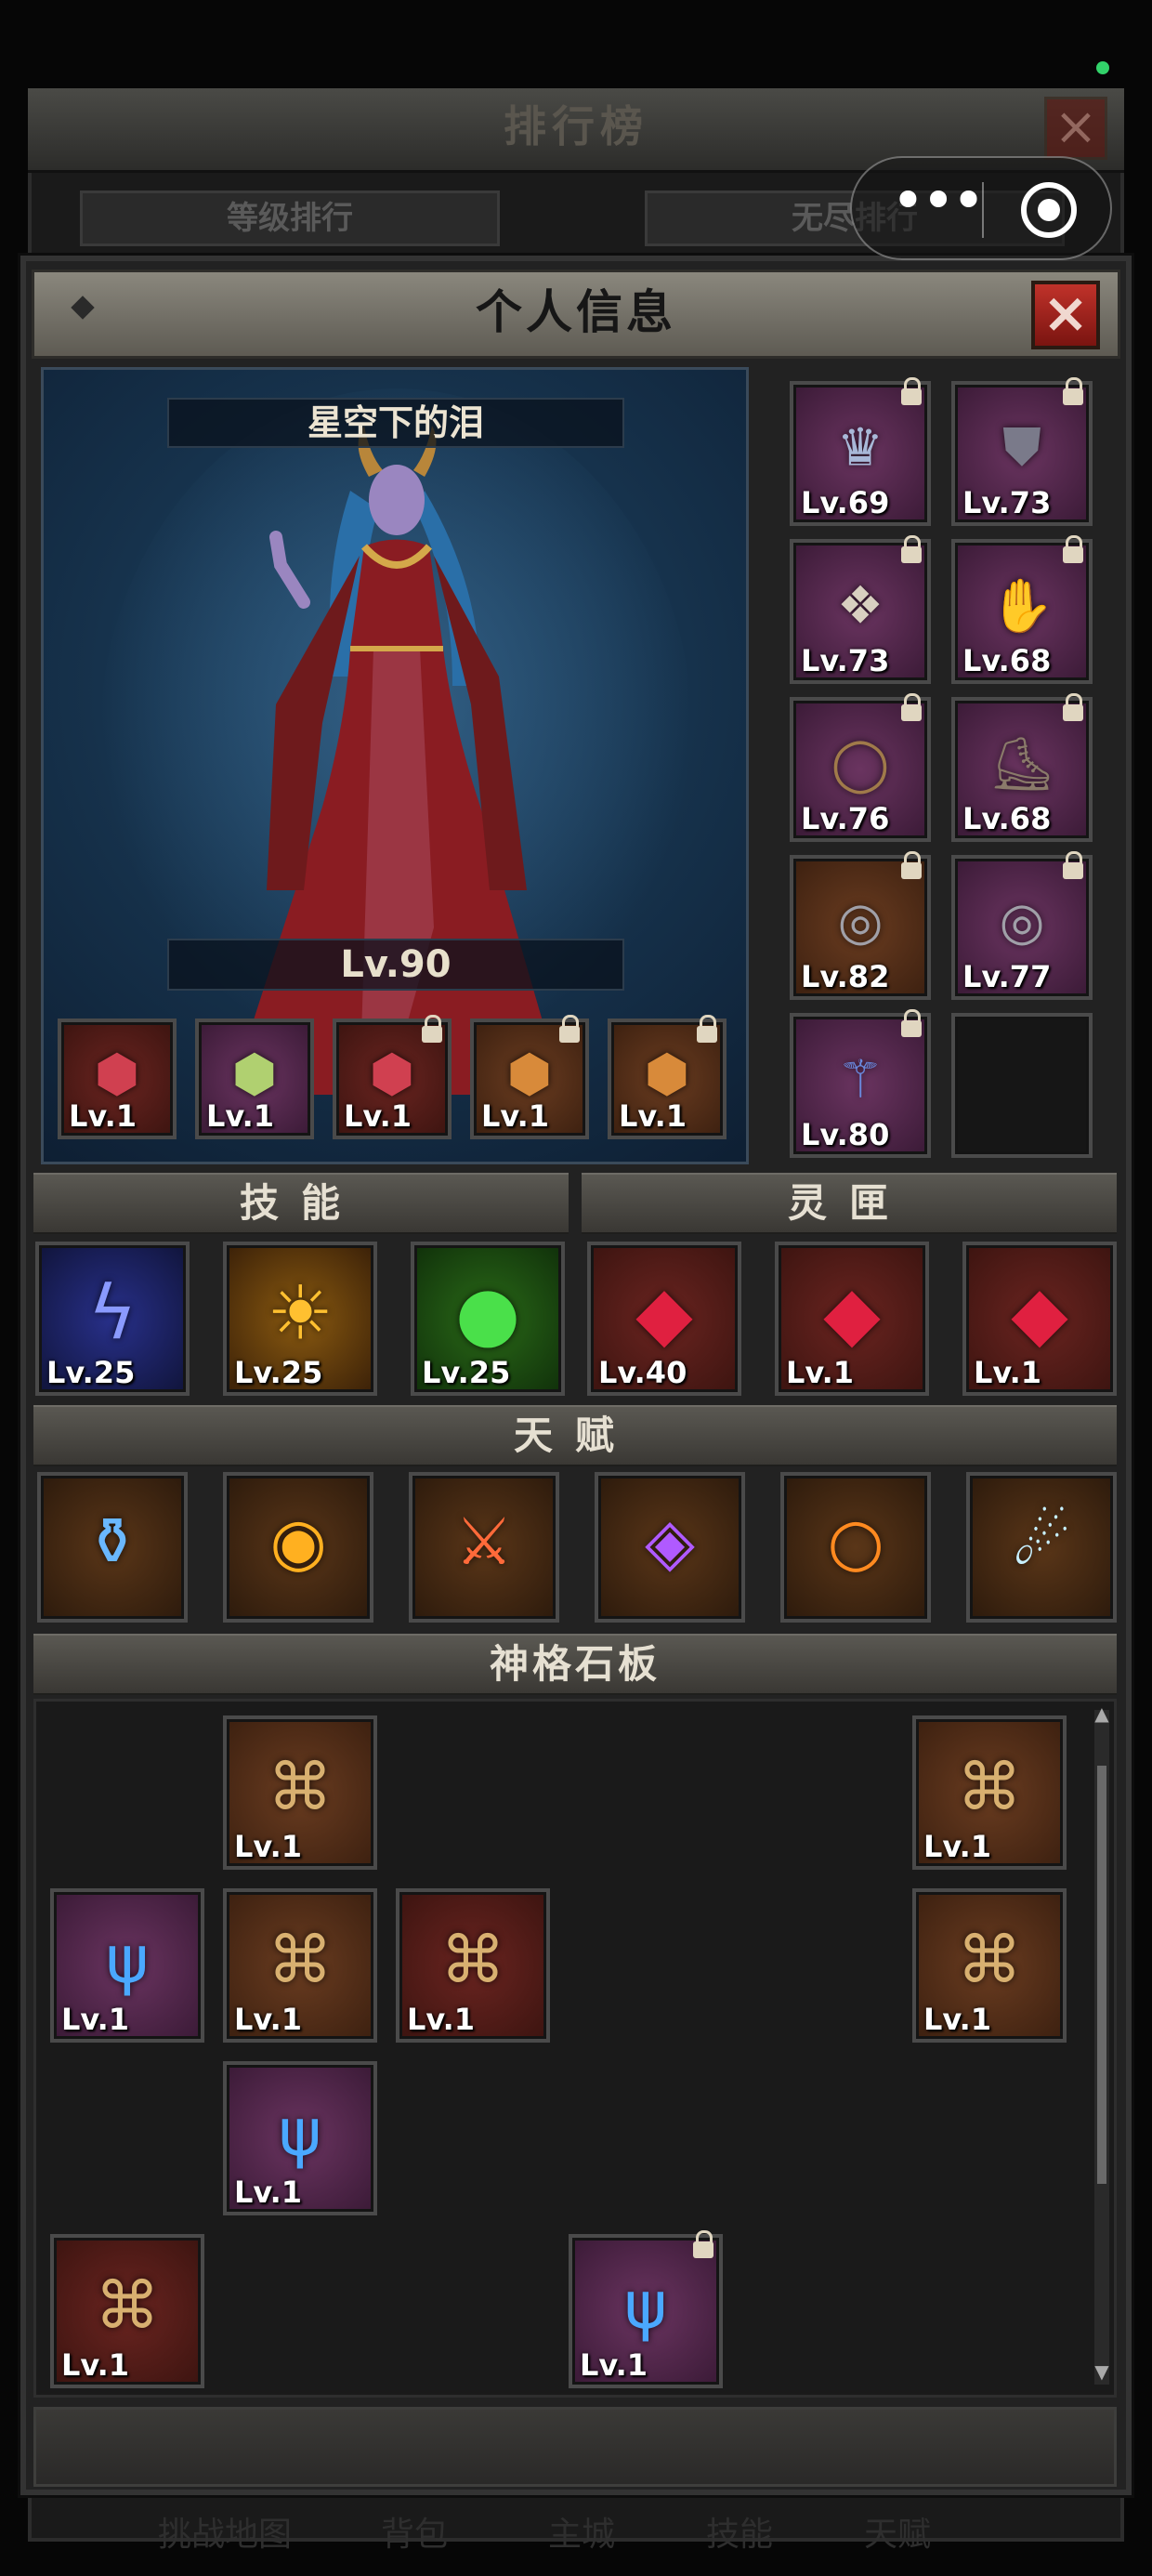 The image size is (1152, 2576). I want to click on boots-icon: ⛸, so click(1021, 764).